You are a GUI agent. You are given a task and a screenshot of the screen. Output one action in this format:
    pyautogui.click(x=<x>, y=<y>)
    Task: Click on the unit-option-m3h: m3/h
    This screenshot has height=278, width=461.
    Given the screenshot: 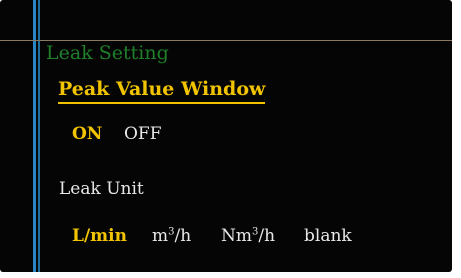 What is the action you would take?
    pyautogui.click(x=171, y=236)
    